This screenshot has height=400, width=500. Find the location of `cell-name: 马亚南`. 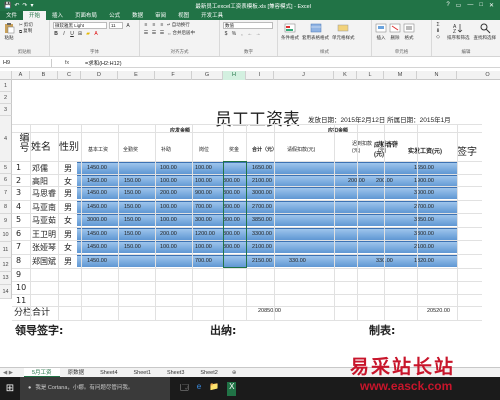

cell-name: 马亚南 is located at coordinates (44, 207).